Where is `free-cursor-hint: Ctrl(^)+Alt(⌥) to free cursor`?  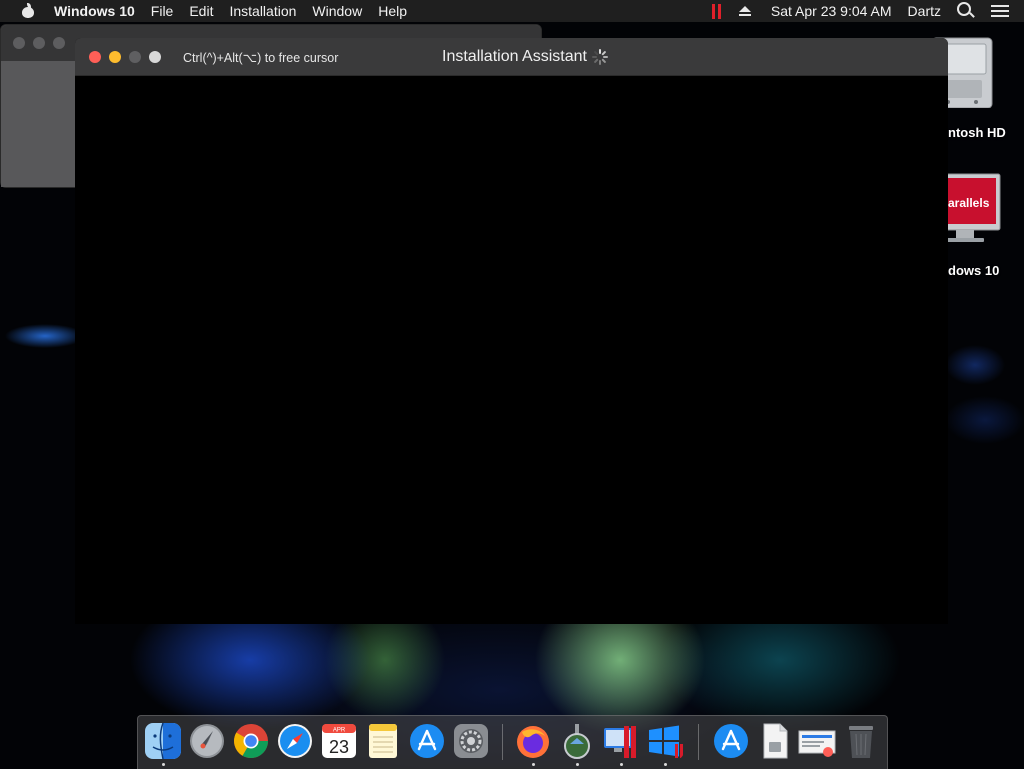 free-cursor-hint: Ctrl(^)+Alt(⌥) to free cursor is located at coordinates (261, 58).